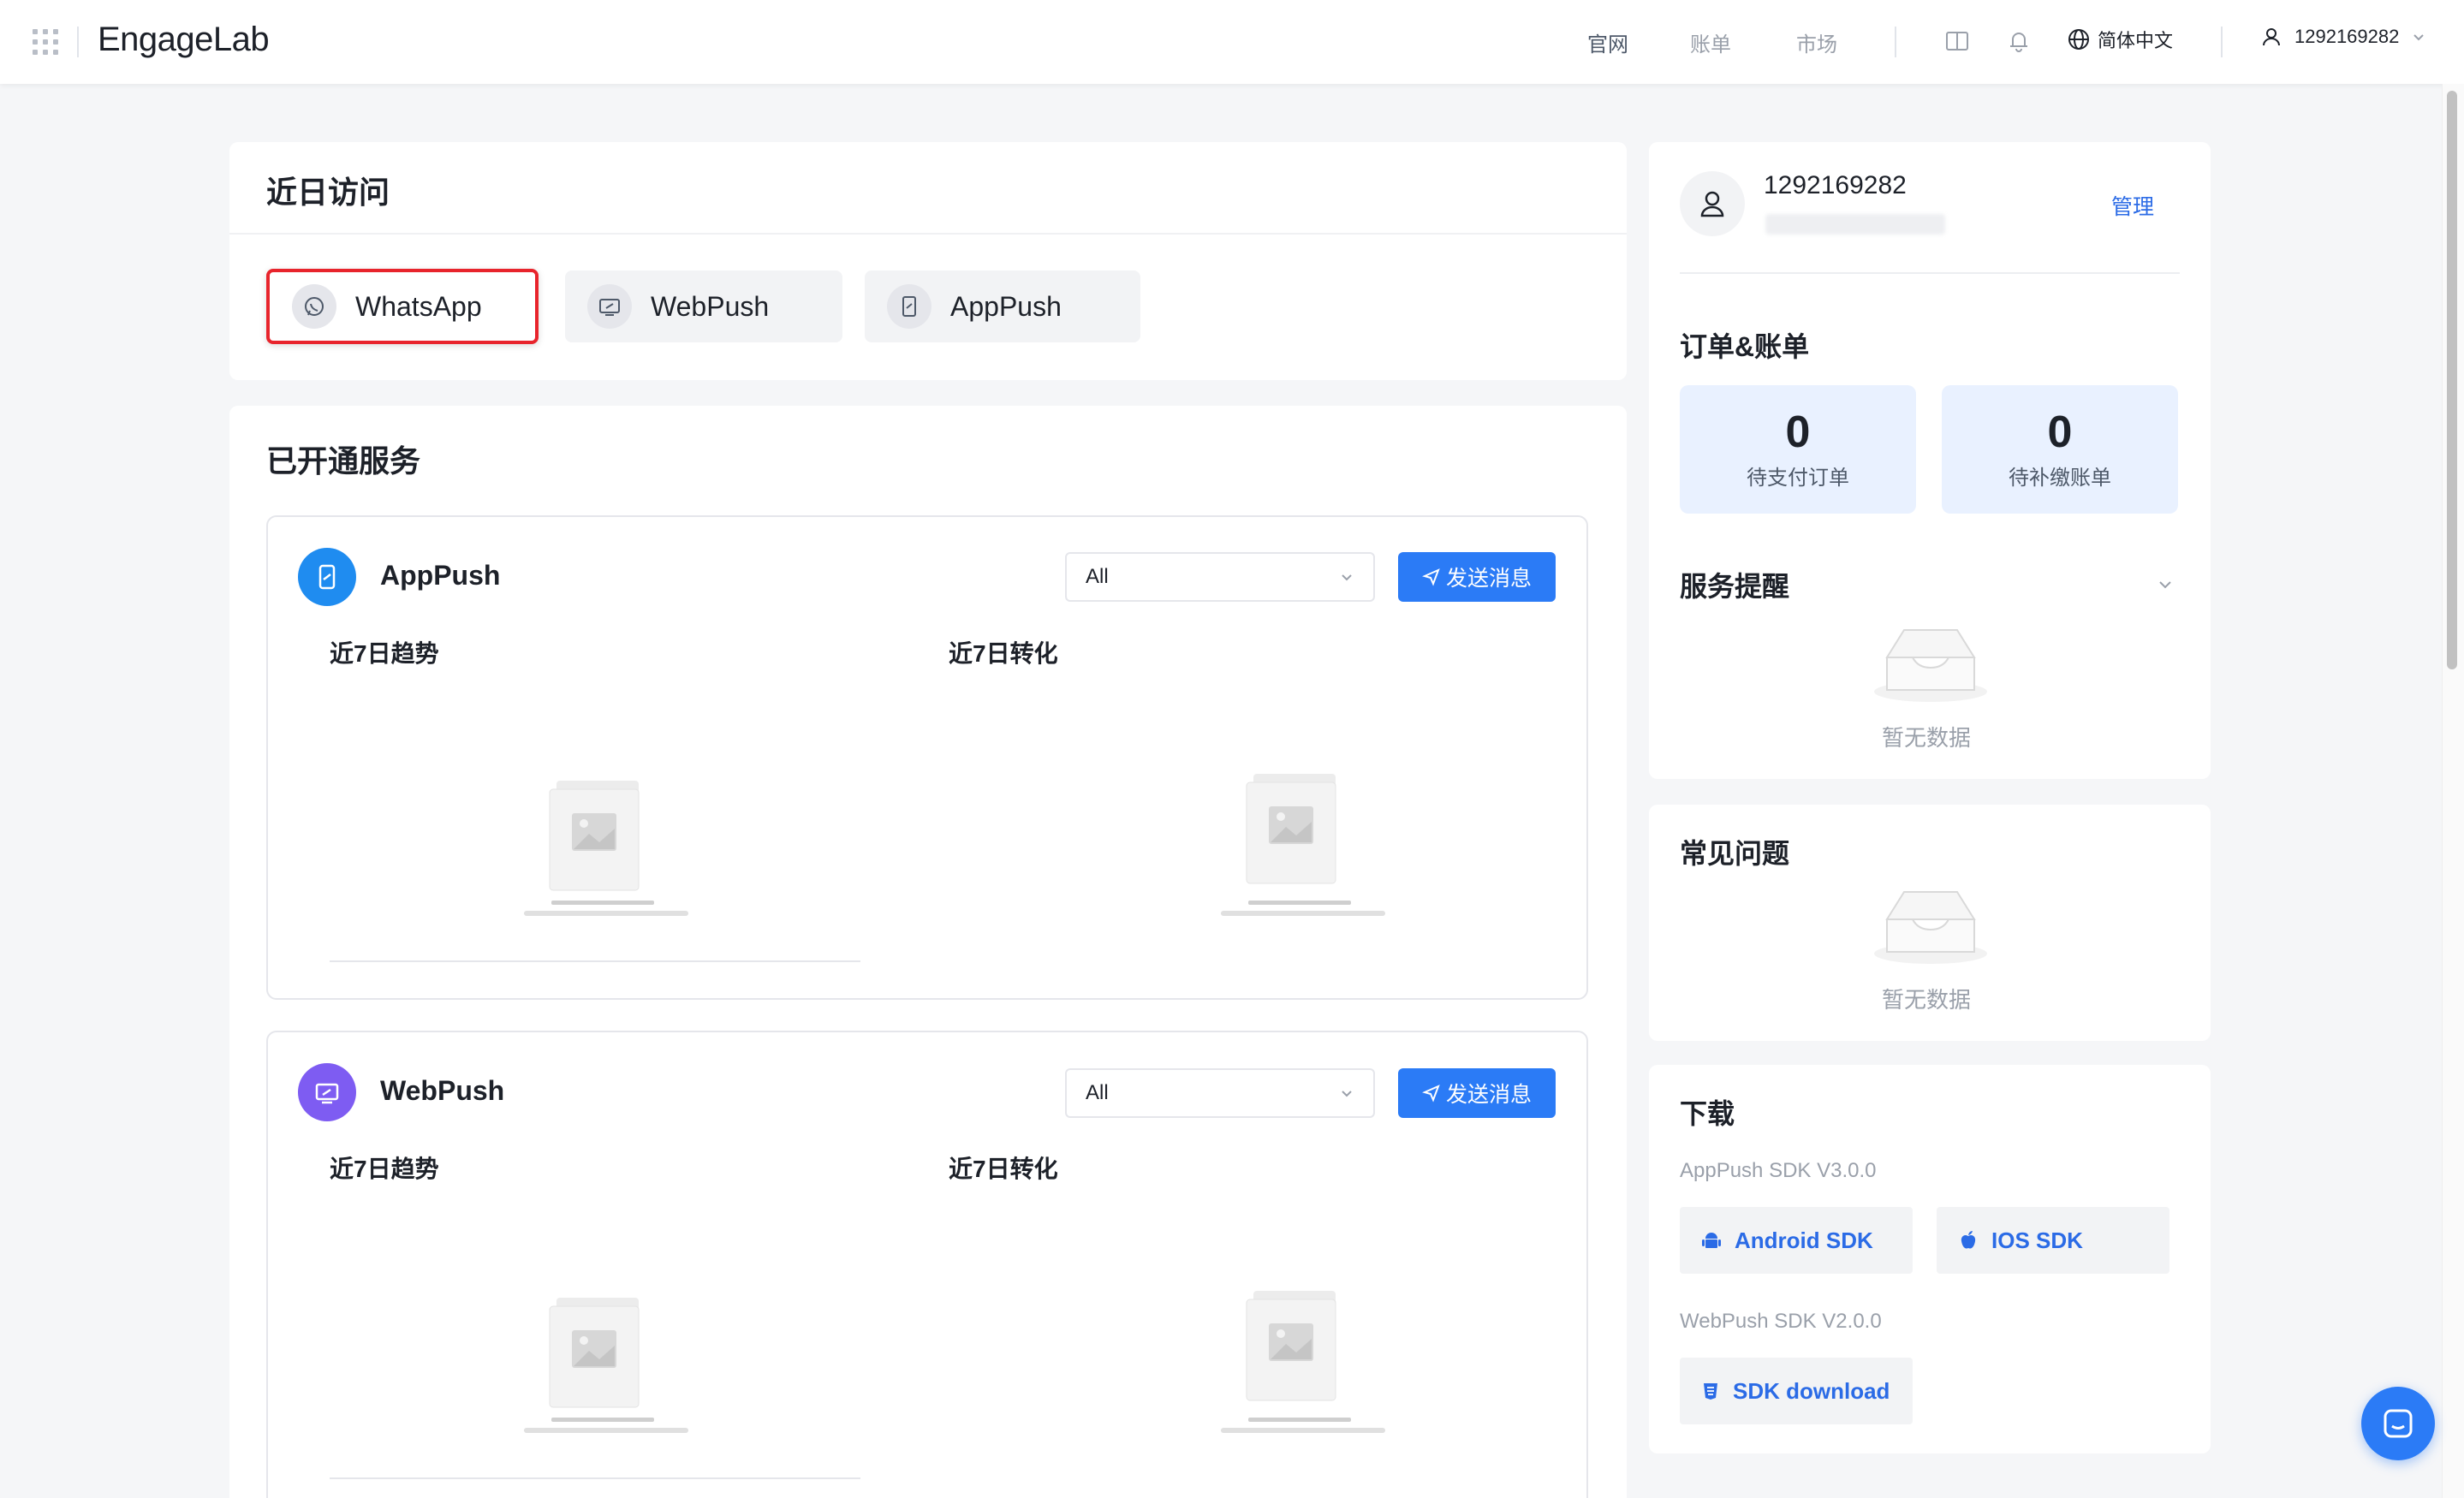 This screenshot has width=2464, height=1498. I want to click on nav-market: 市场, so click(1817, 42).